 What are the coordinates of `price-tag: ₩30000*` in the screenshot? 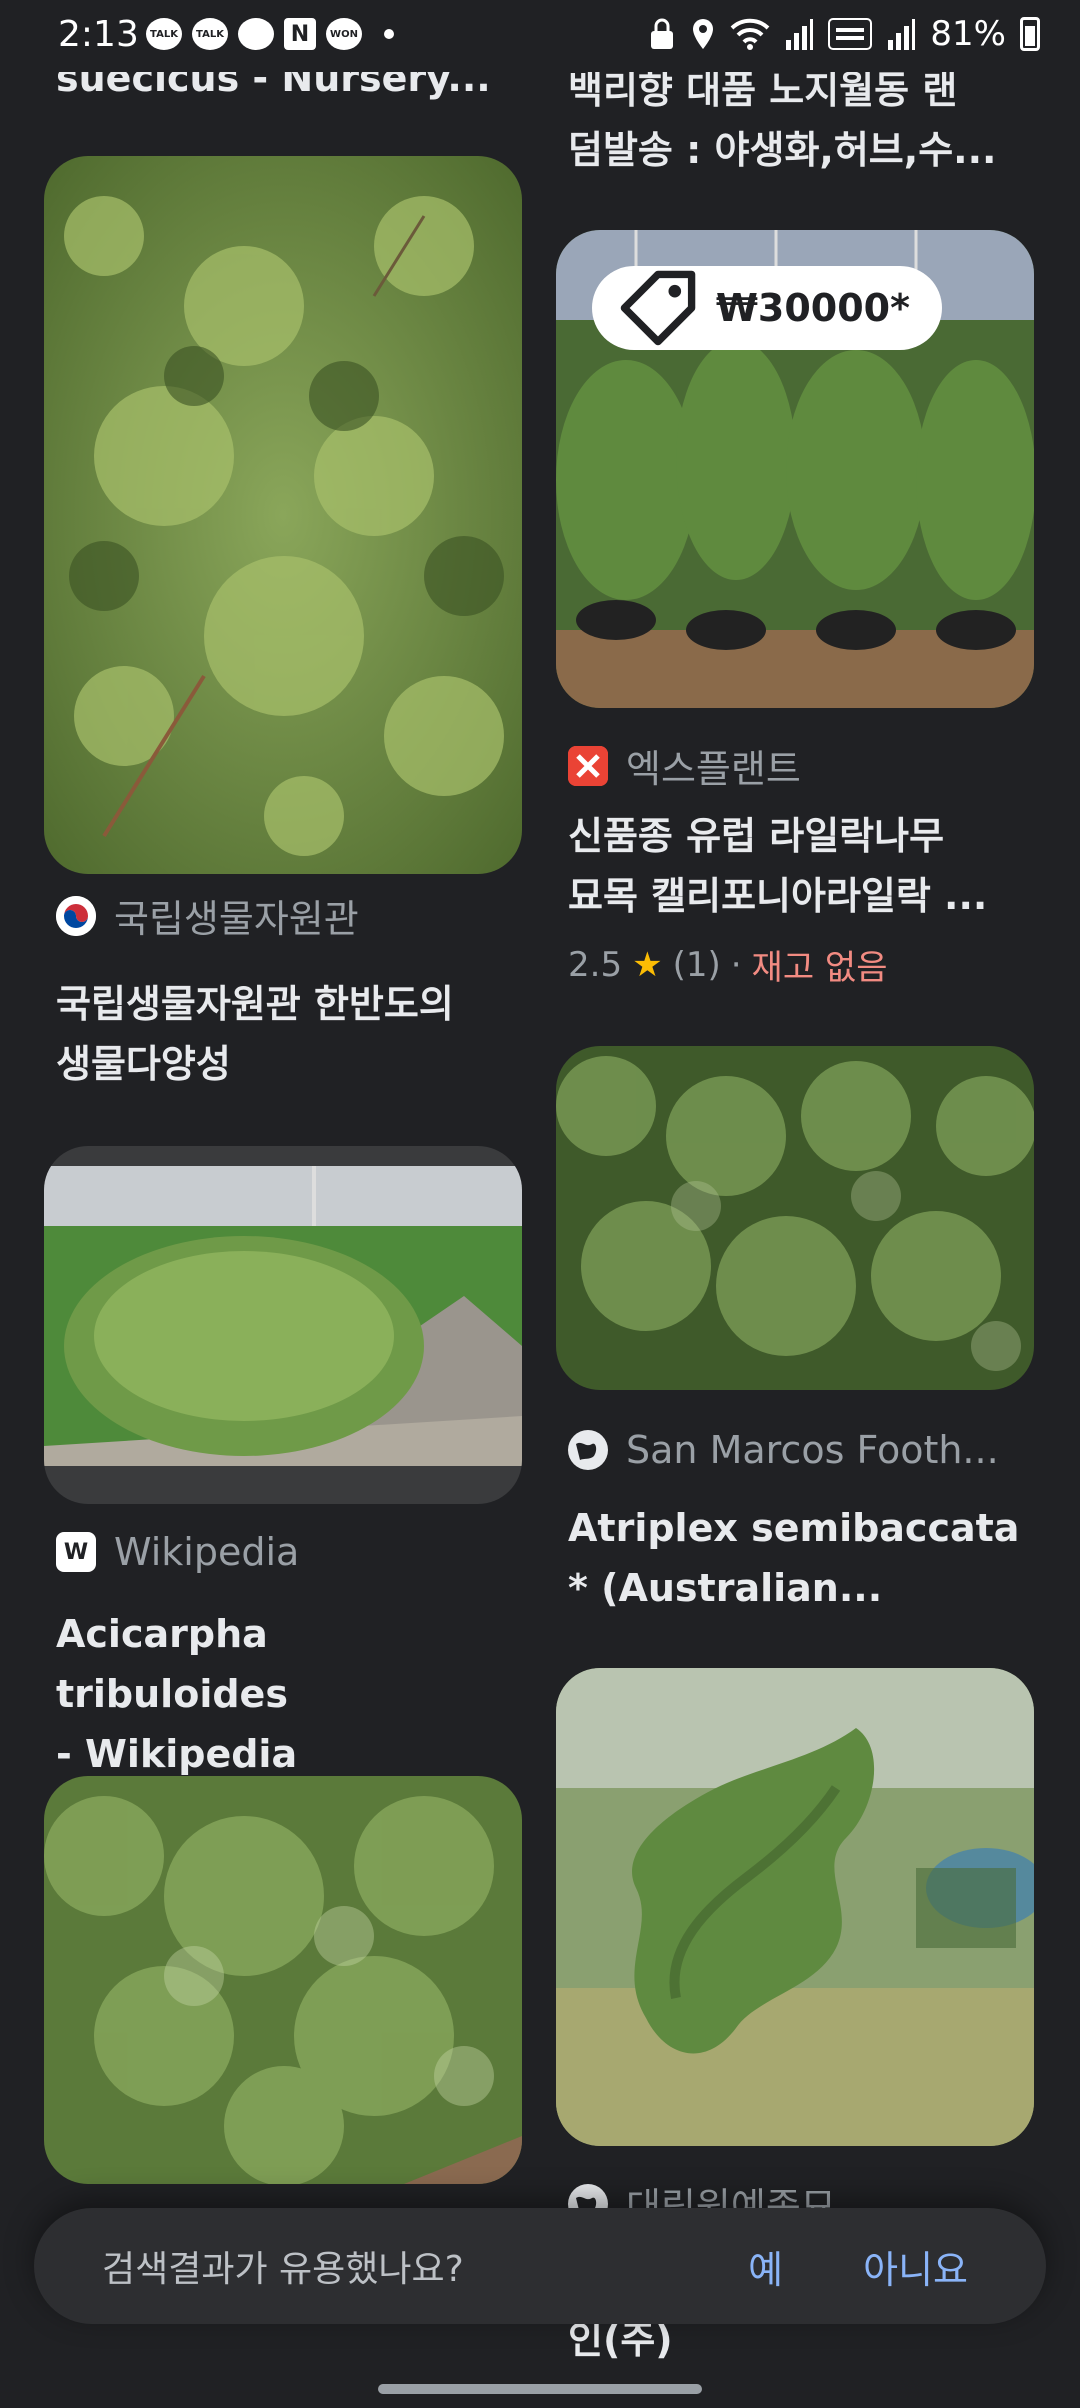 It's located at (767, 308).